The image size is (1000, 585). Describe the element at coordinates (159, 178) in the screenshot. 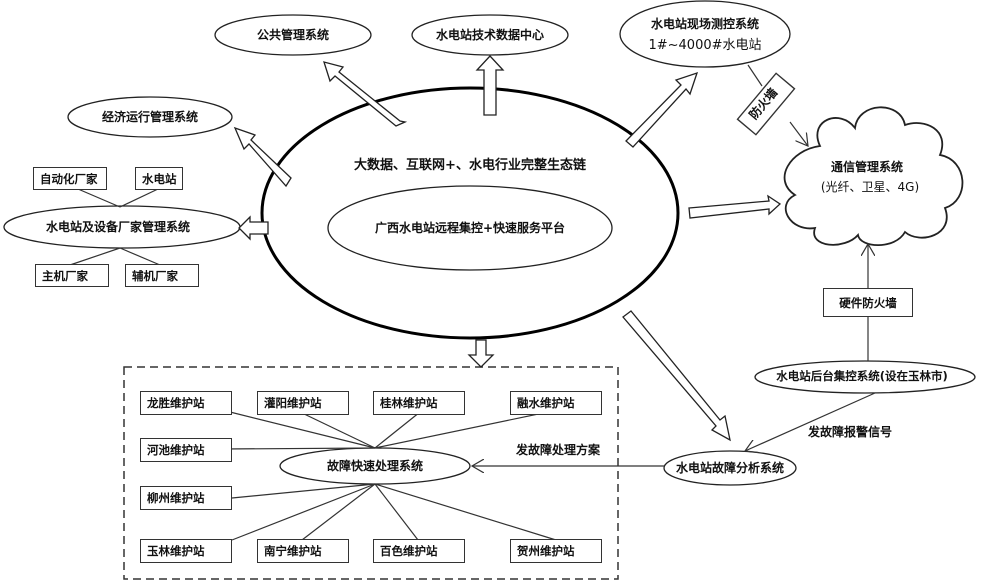

I see `hydro-station-box: 水电站` at that location.